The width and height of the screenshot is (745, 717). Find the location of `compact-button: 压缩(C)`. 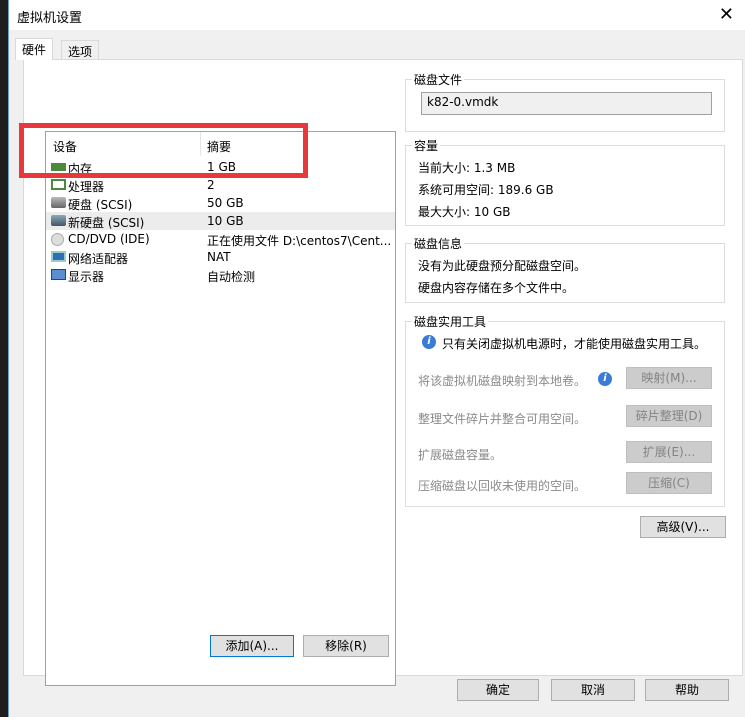

compact-button: 压缩(C) is located at coordinates (669, 483).